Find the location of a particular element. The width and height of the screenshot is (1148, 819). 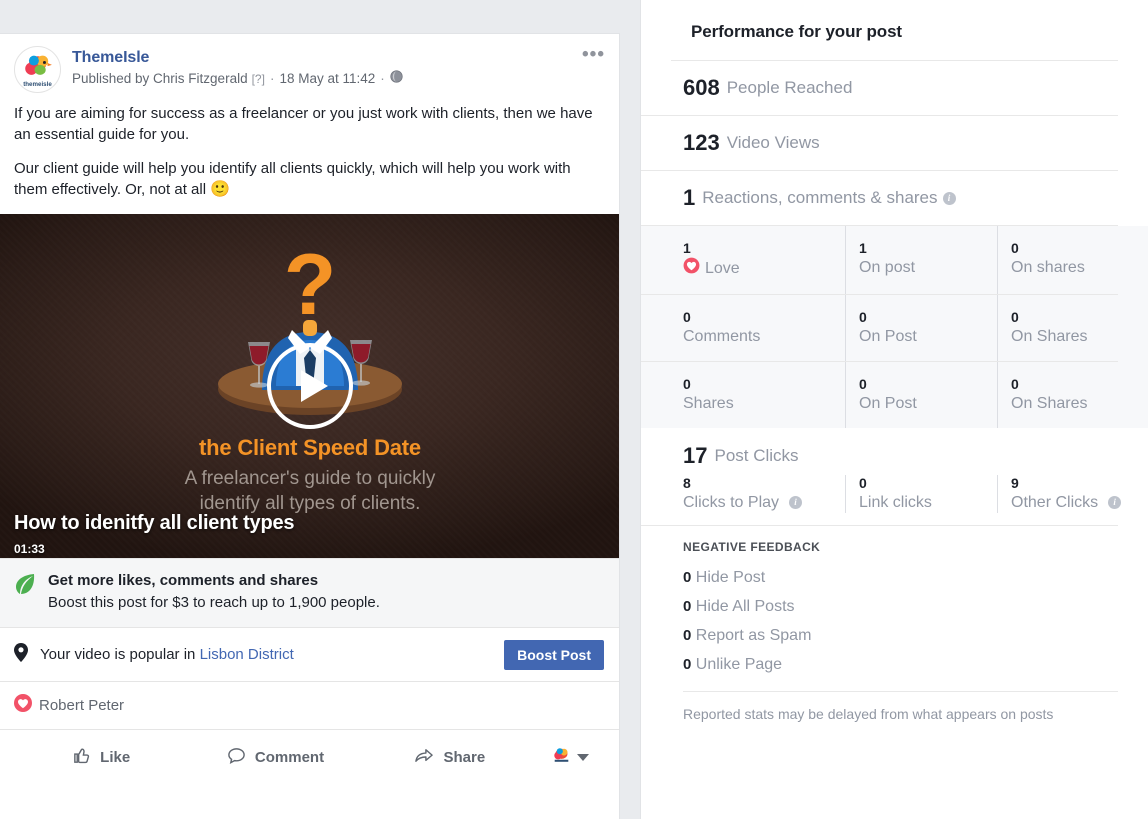

unlike-page-label: Unlike Page is located at coordinates (739, 664).